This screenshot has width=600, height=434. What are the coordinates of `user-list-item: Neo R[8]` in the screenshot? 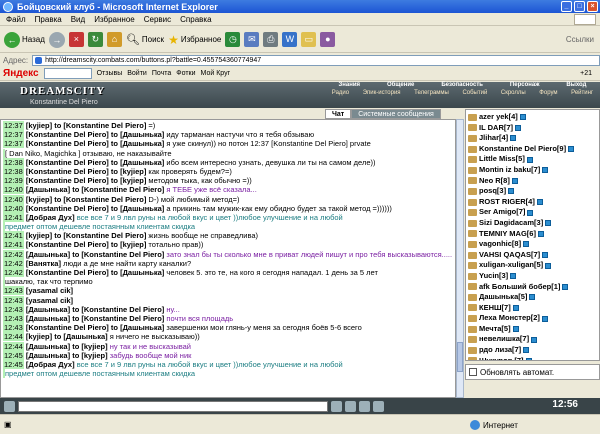 It's located at (533, 181).